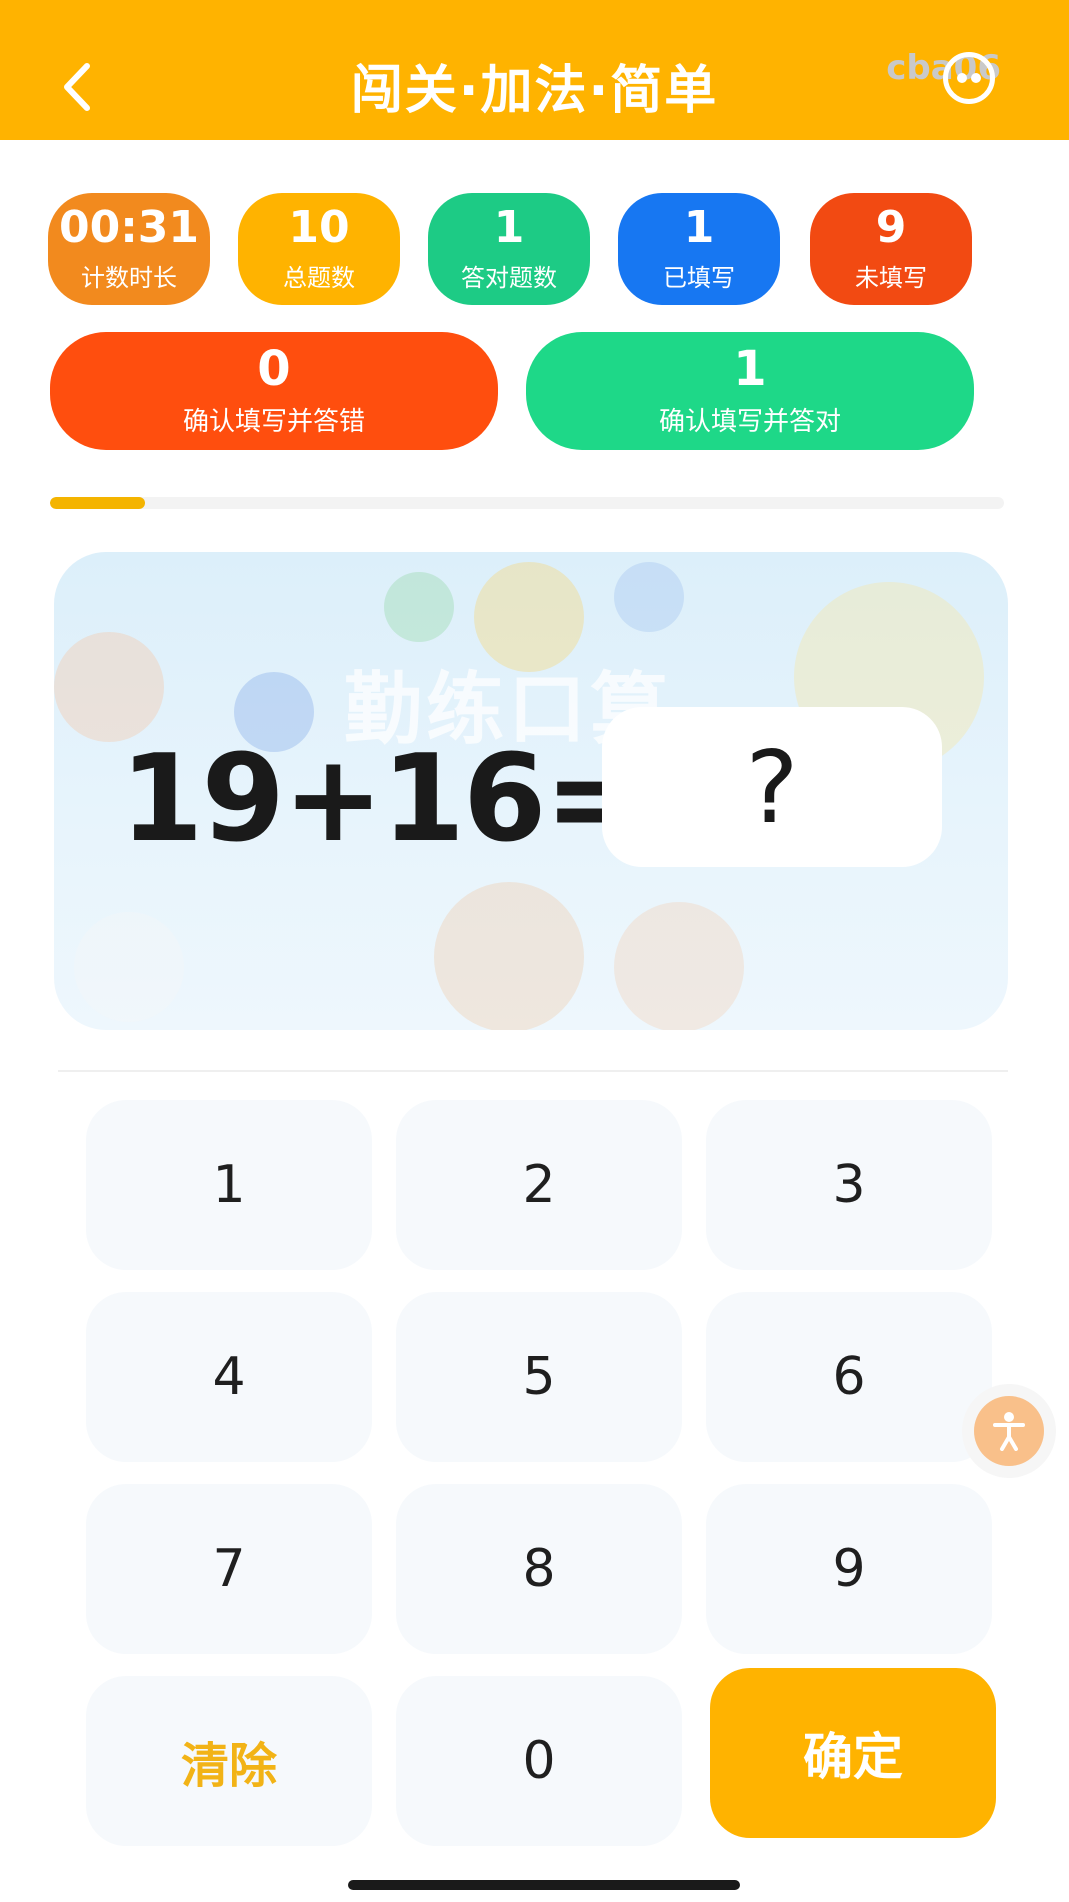  What do you see at coordinates (229, 1569) in the screenshot?
I see `key-7: 7` at bounding box center [229, 1569].